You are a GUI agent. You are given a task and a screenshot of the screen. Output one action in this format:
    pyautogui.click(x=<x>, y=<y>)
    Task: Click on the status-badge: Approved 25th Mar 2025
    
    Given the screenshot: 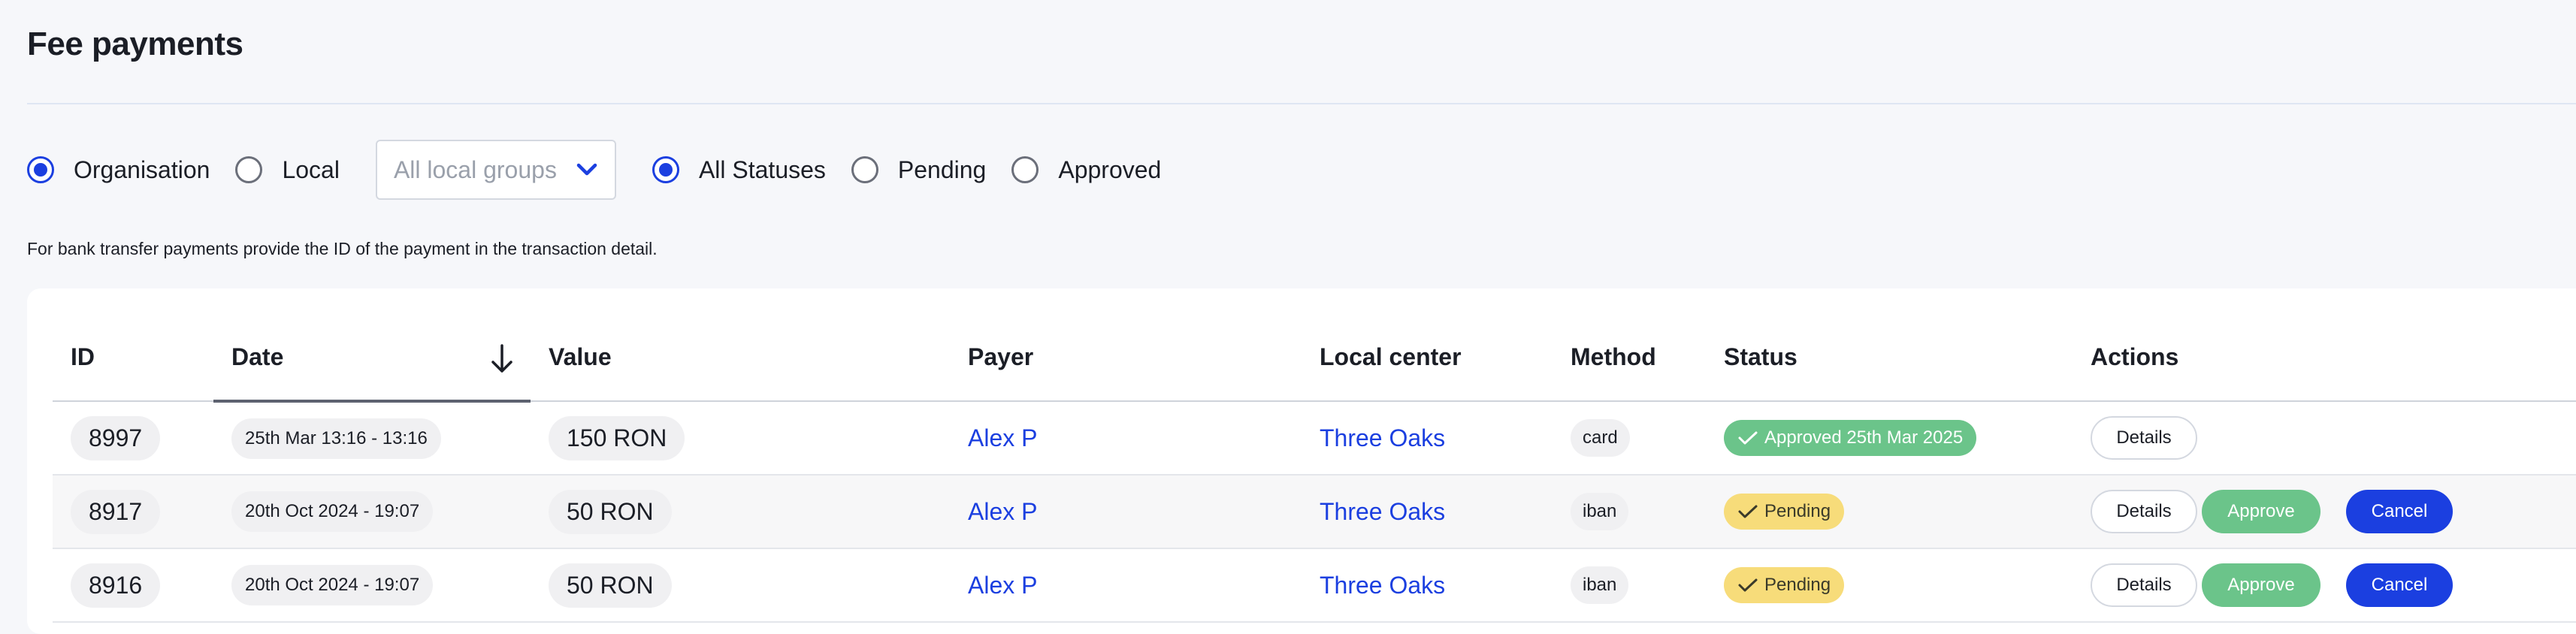 What is the action you would take?
    pyautogui.click(x=1850, y=438)
    